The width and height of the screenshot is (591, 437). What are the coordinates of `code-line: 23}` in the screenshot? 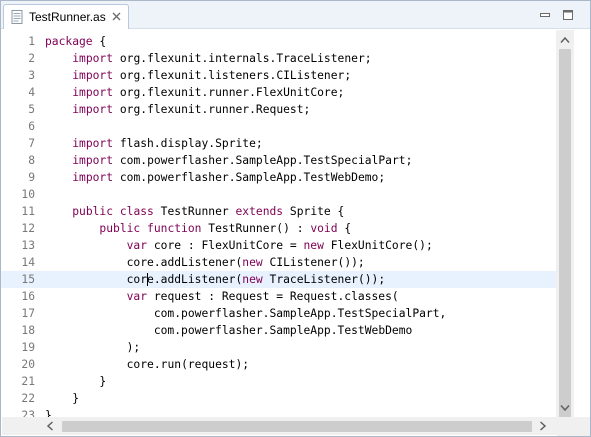 It's located at (286, 412).